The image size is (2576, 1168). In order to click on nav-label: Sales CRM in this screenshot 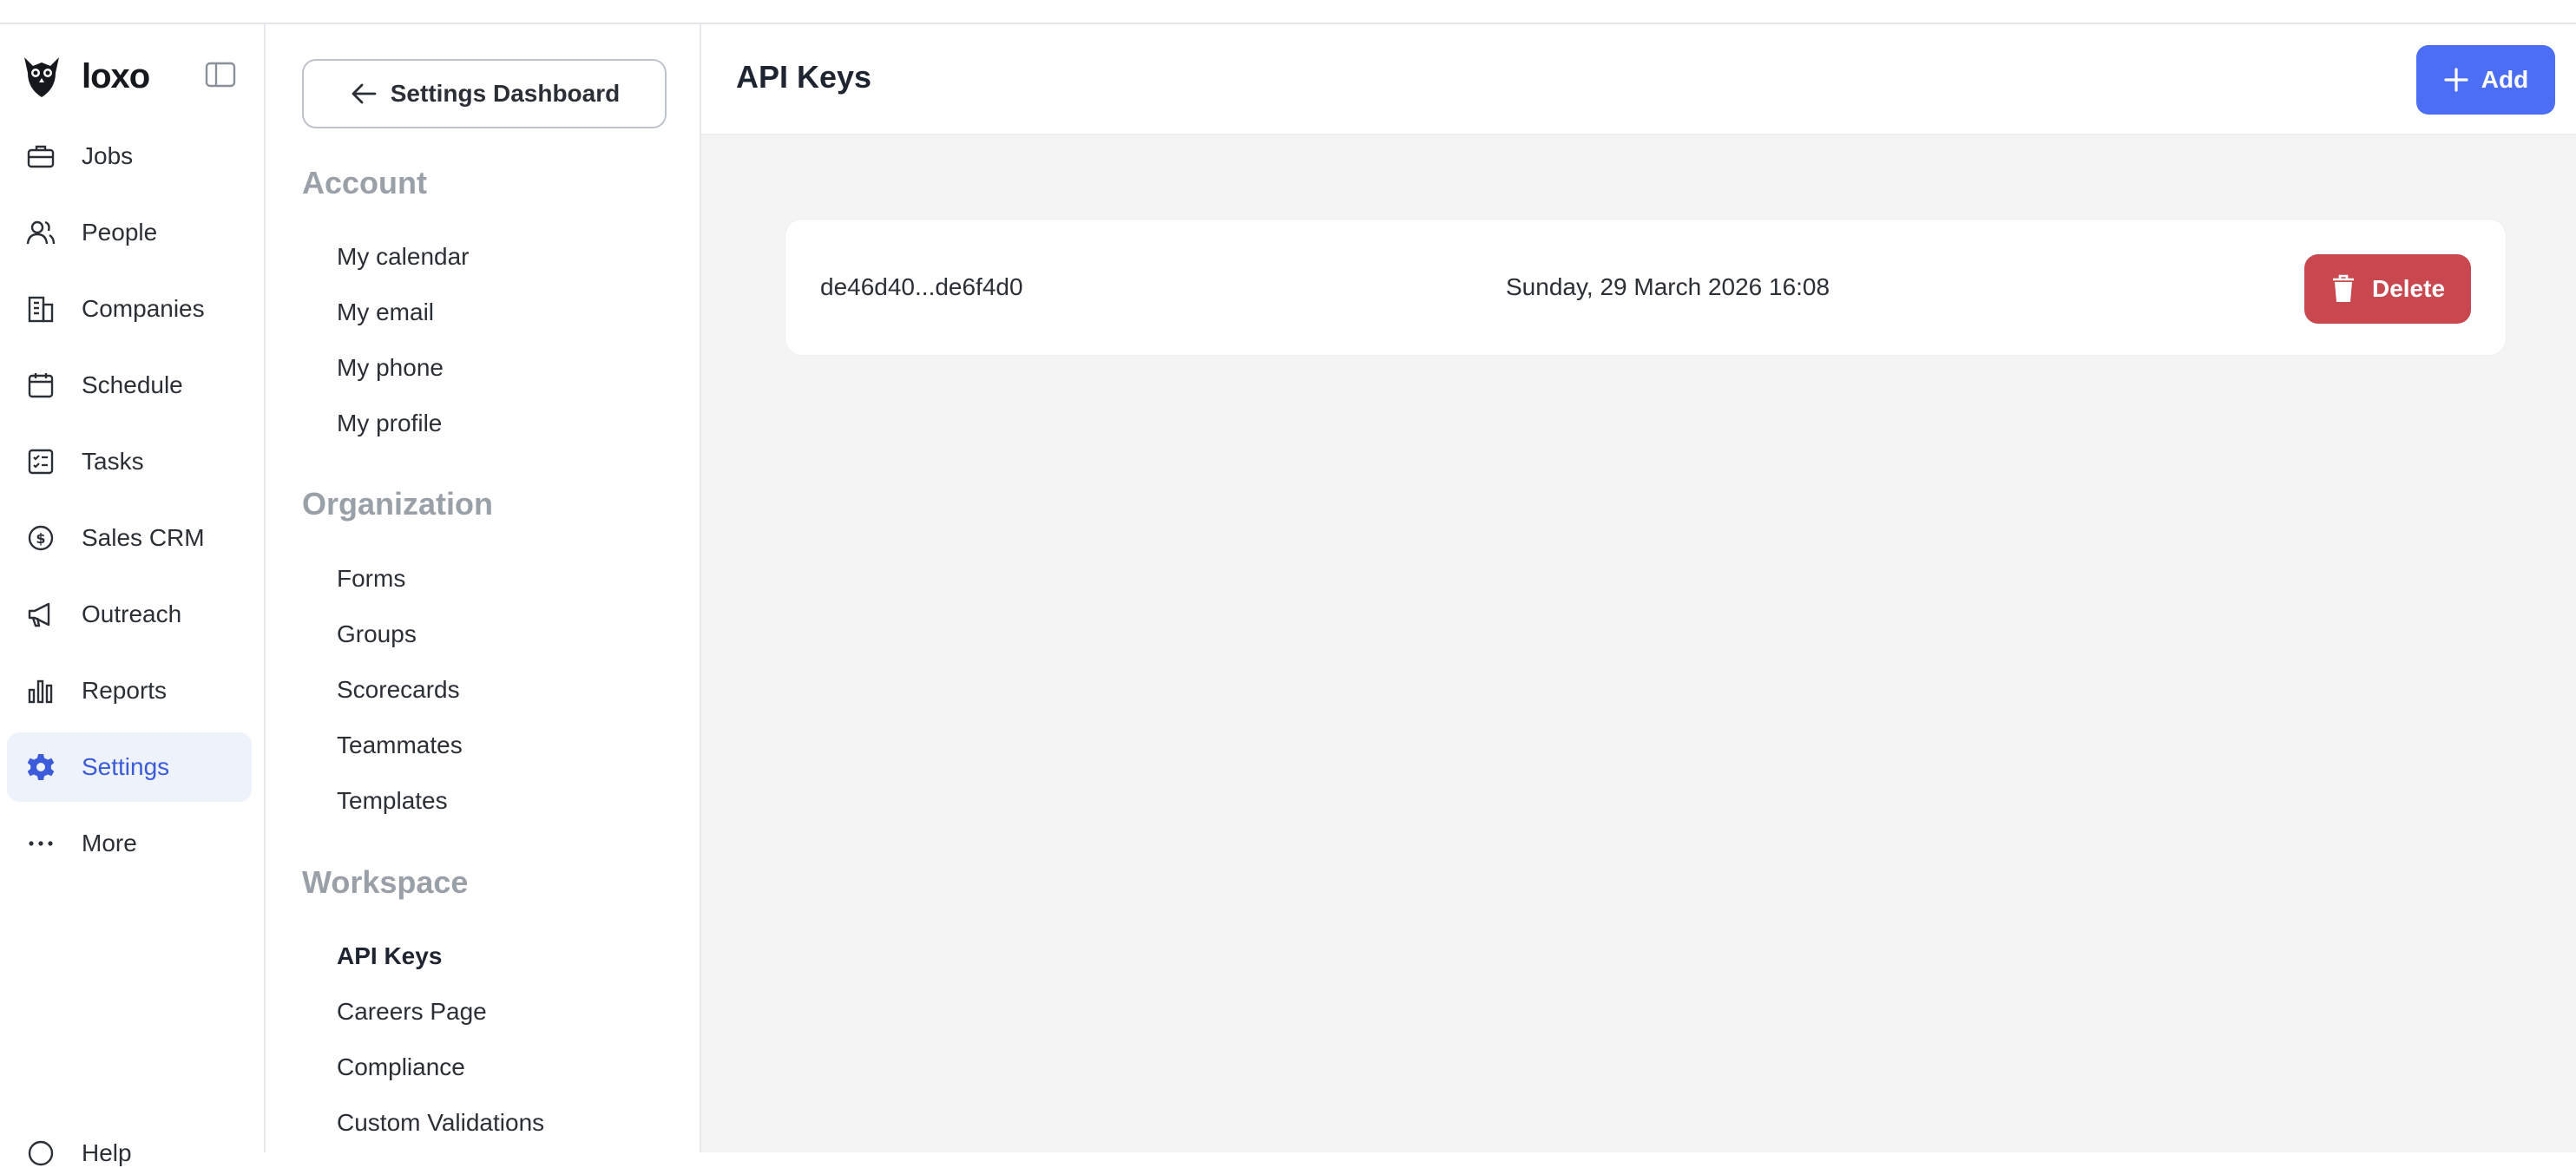, I will do `click(143, 537)`.